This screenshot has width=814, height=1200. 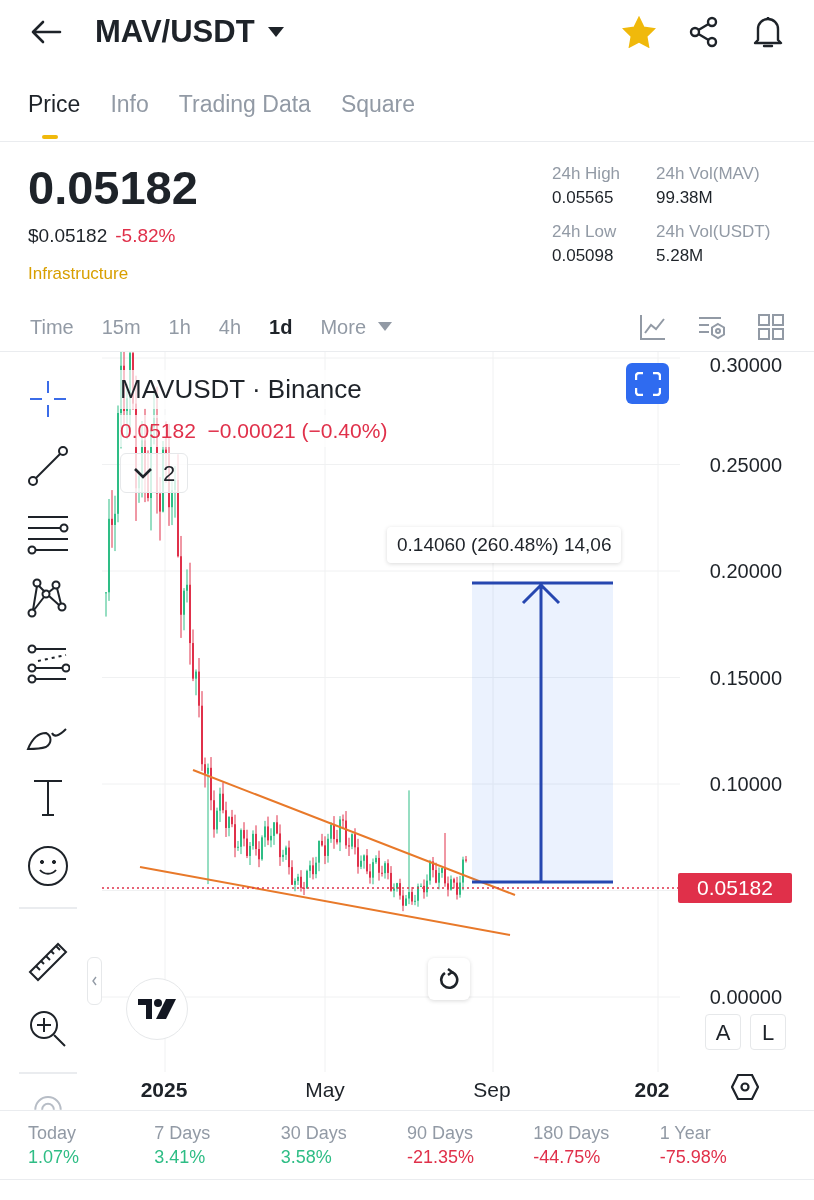 What do you see at coordinates (708, 174) in the screenshot?
I see `stat-label: 24h Vol(MAV)` at bounding box center [708, 174].